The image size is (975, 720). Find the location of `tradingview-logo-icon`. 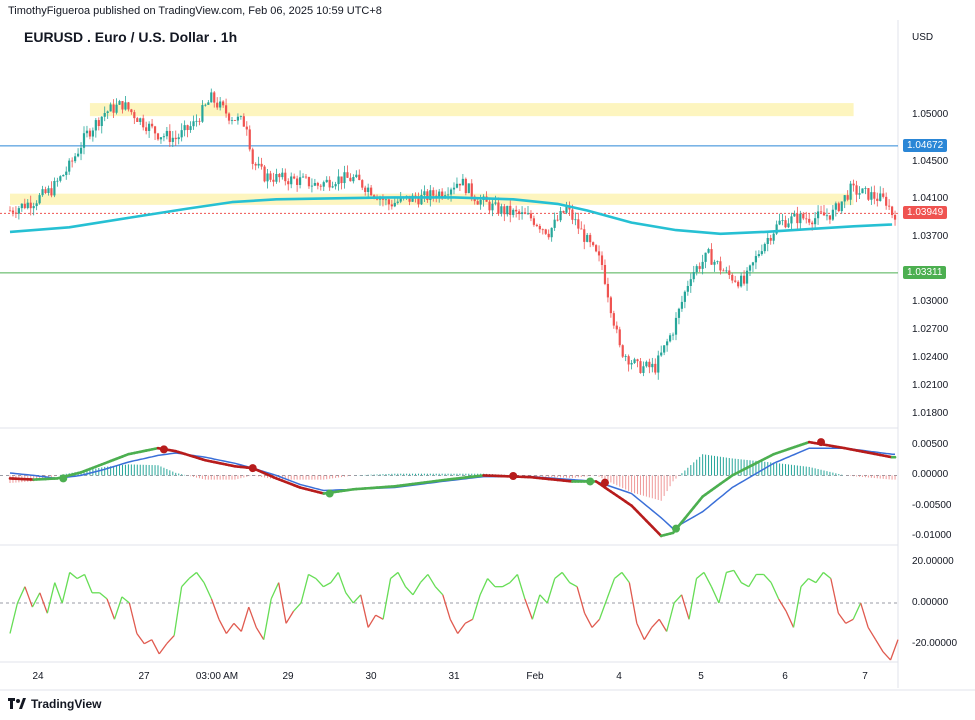

tradingview-logo-icon is located at coordinates (17, 703).